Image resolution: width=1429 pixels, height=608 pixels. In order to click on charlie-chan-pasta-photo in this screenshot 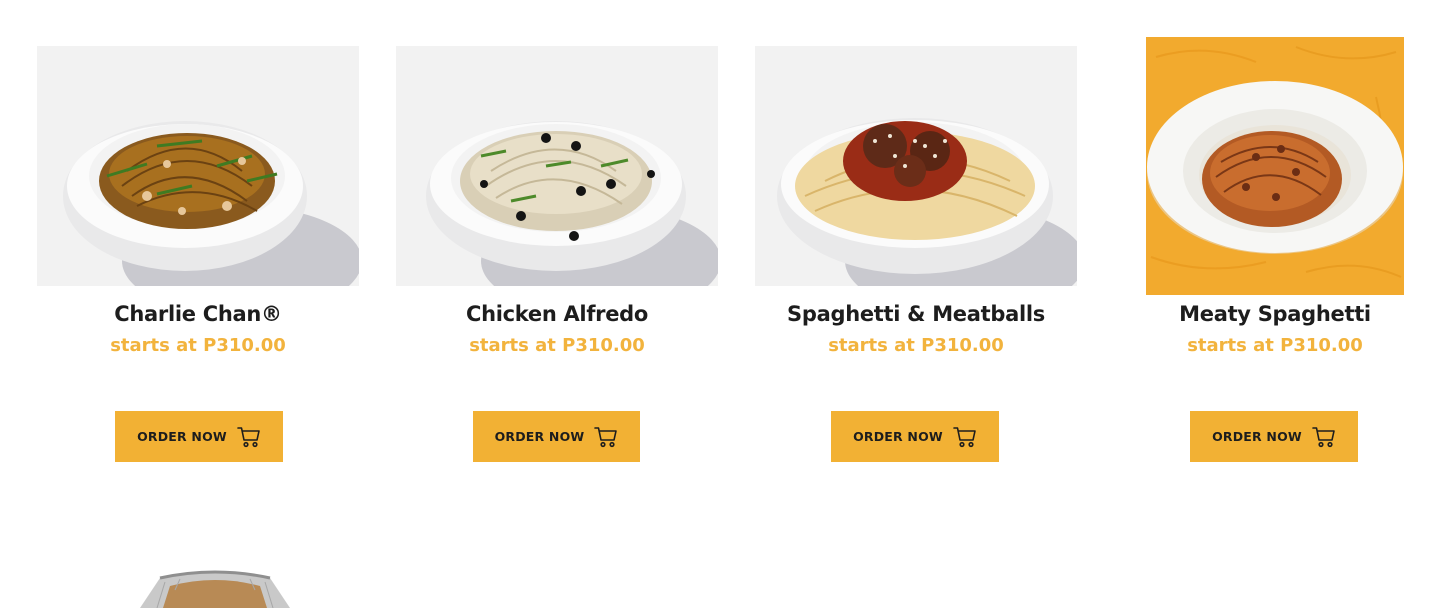, I will do `click(198, 166)`.